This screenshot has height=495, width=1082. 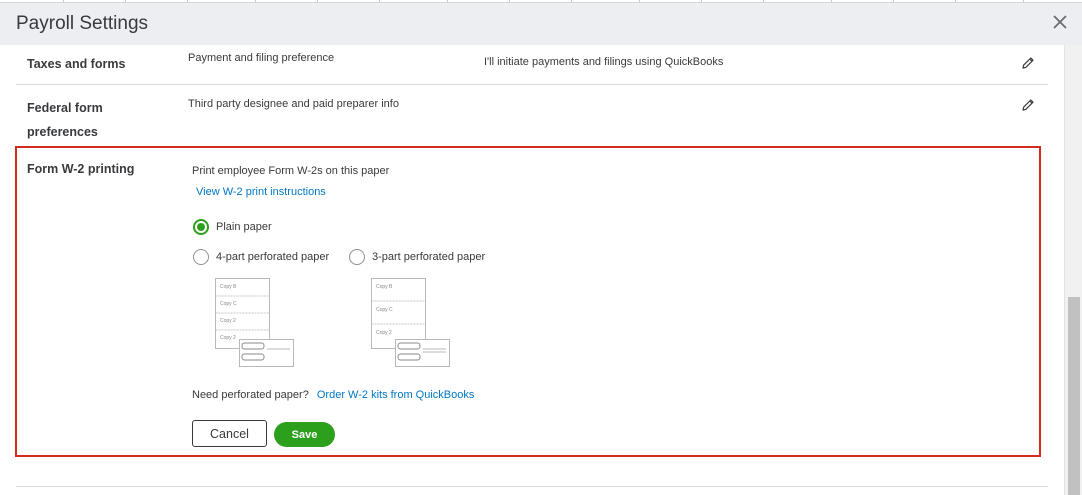 I want to click on radio-label: 4-part perforated paper, so click(x=273, y=257).